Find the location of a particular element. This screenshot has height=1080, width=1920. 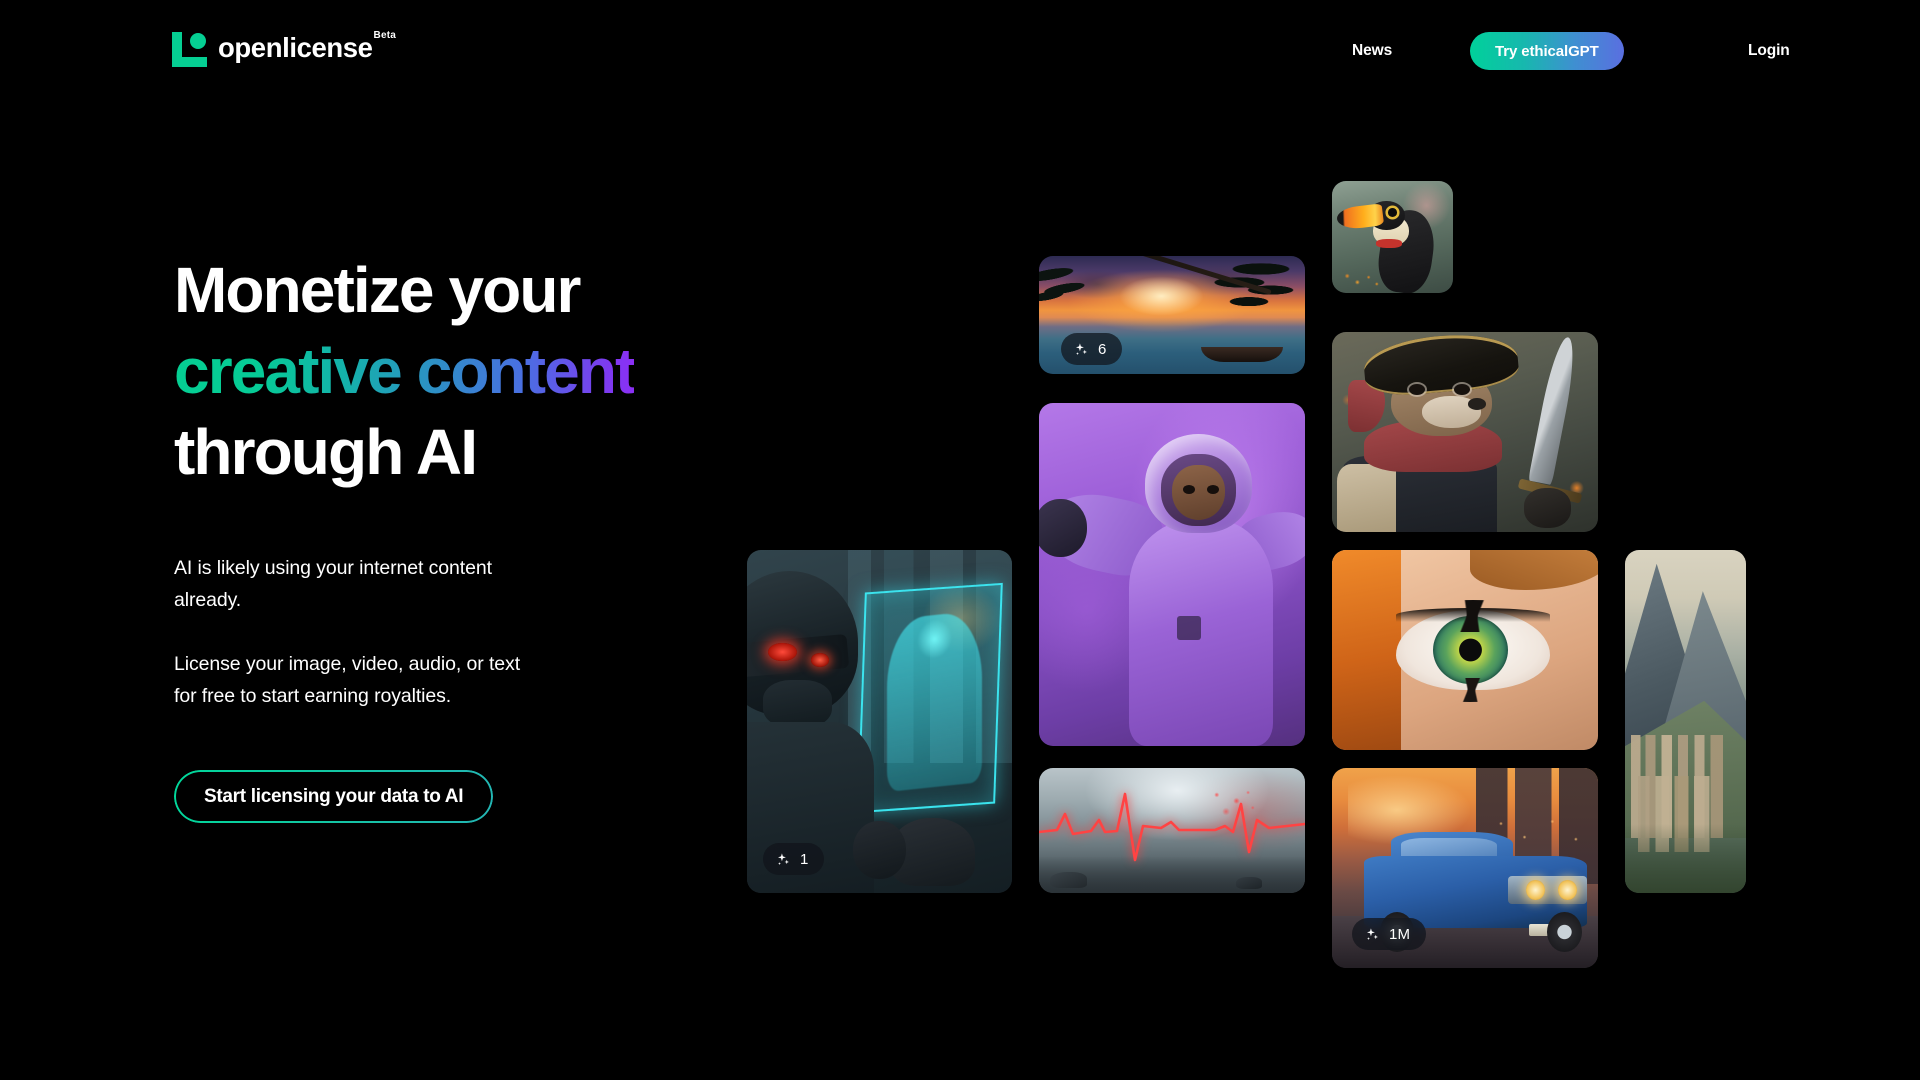

license-count-badge: 6 is located at coordinates (1092, 349).